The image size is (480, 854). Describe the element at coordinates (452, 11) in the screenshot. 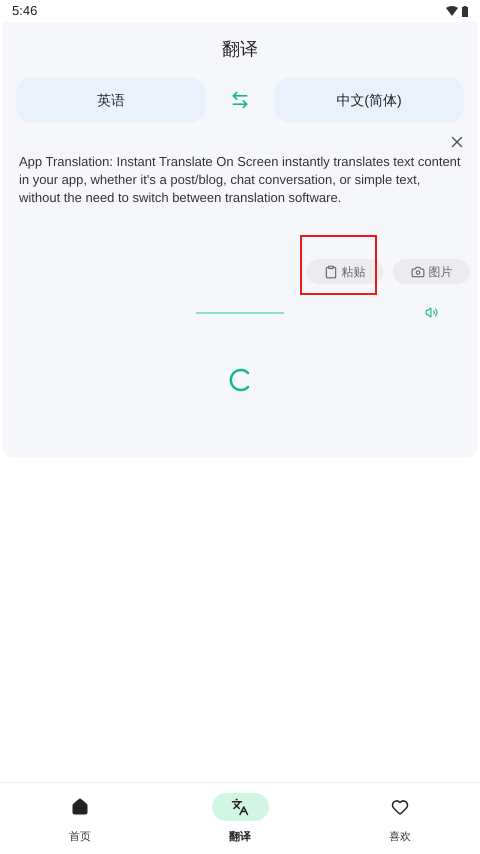

I see `wifi-icon` at that location.